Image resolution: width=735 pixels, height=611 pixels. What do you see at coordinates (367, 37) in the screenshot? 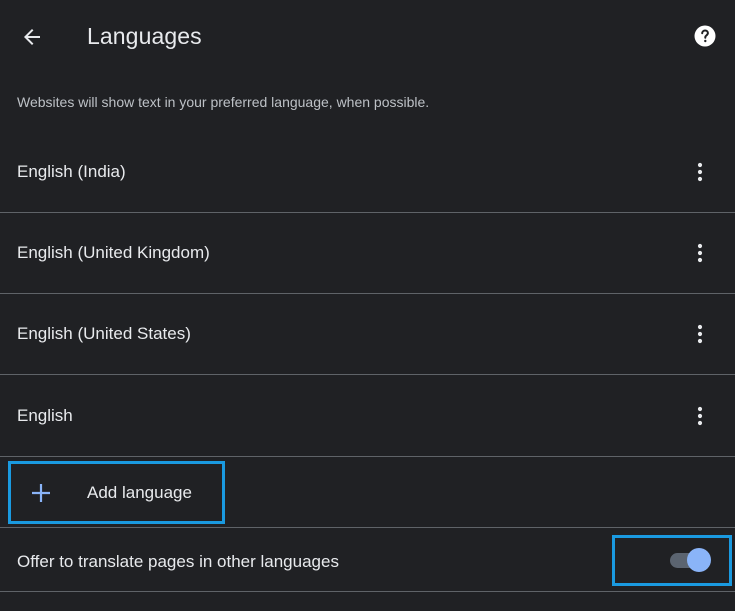
I see `top-app-bar: Languages` at bounding box center [367, 37].